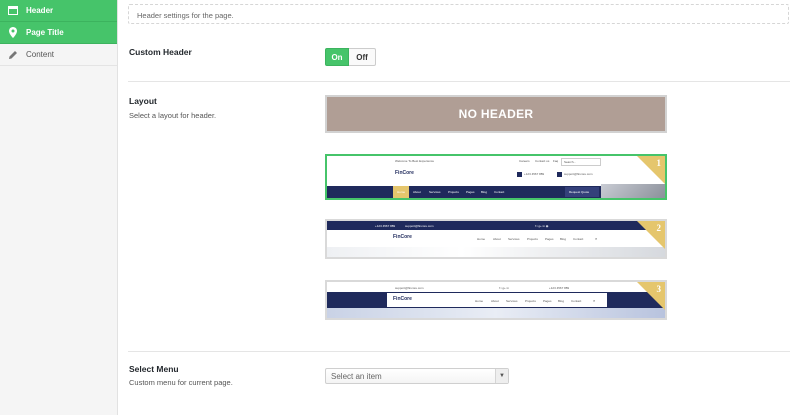 The image size is (800, 415). Describe the element at coordinates (362, 57) in the screenshot. I see `toggle-off-button: Off` at that location.